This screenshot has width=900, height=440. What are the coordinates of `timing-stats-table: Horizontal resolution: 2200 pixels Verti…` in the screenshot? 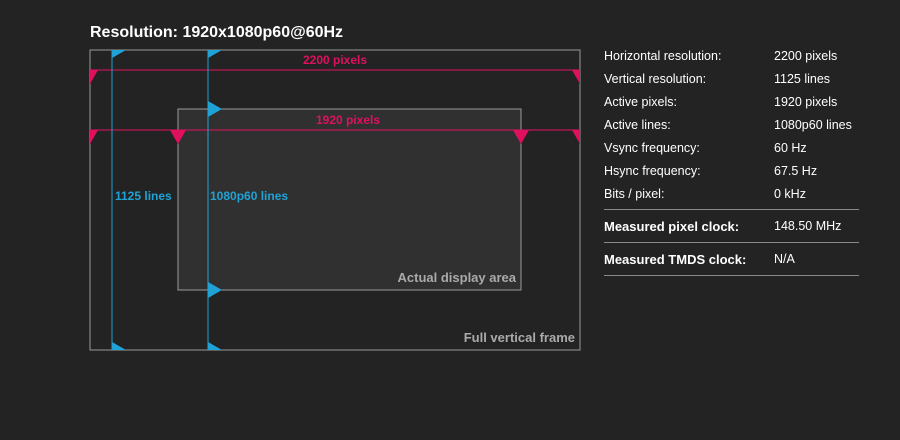 It's located at (731, 160).